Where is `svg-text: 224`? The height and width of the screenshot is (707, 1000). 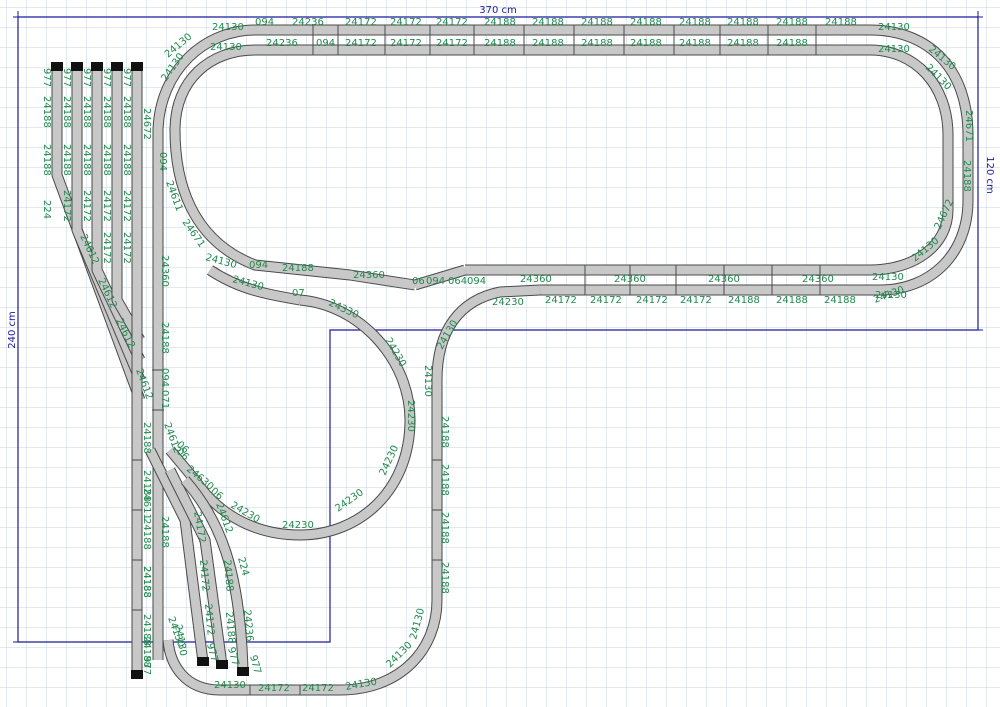 svg-text: 224 is located at coordinates (46, 209).